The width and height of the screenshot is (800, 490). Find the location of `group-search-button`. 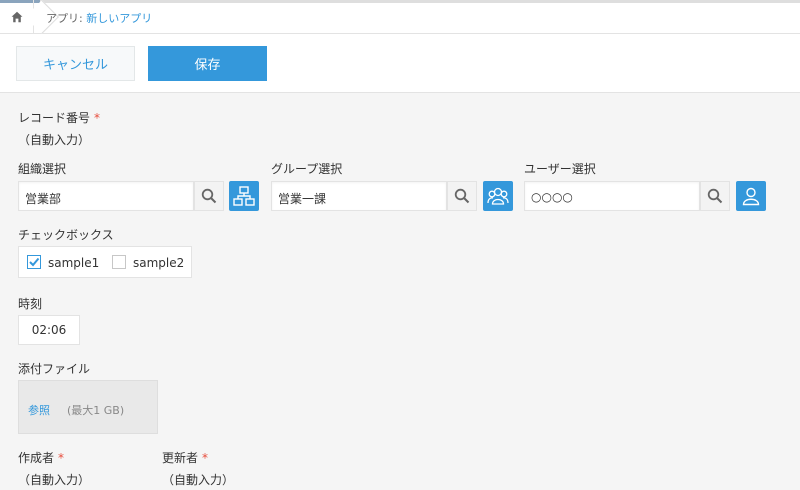

group-search-button is located at coordinates (462, 196).